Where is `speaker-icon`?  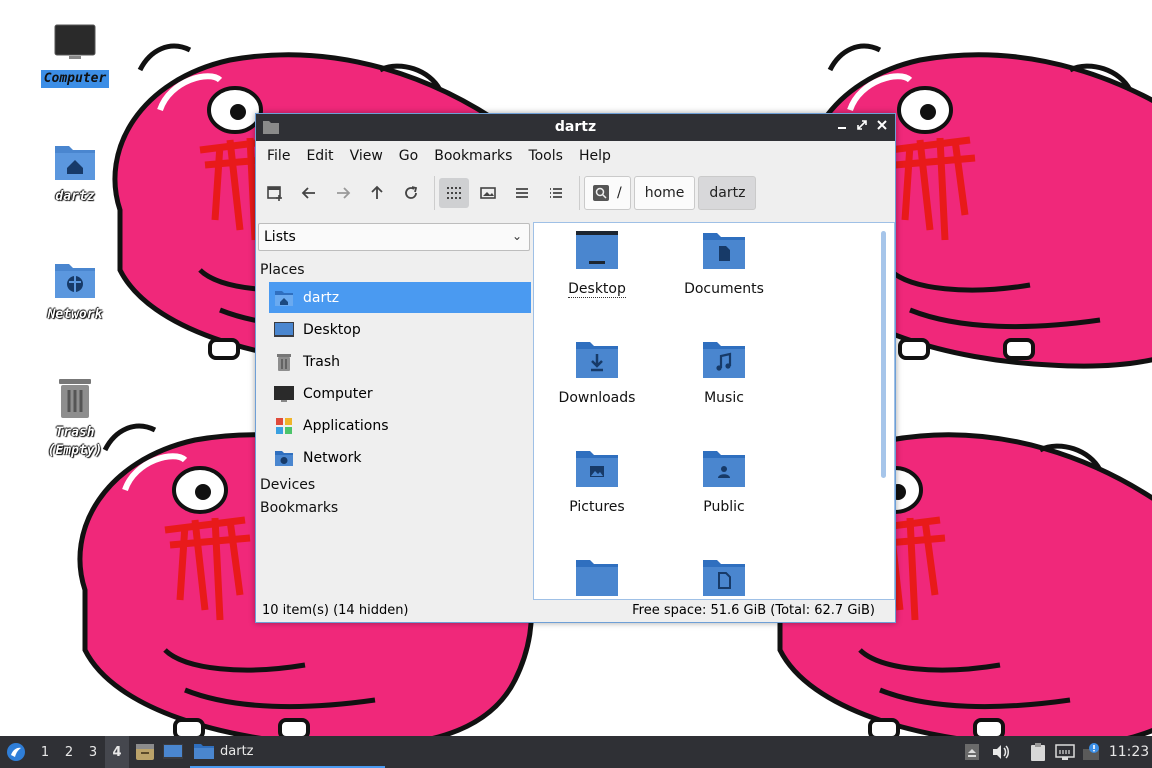 speaker-icon is located at coordinates (1001, 752).